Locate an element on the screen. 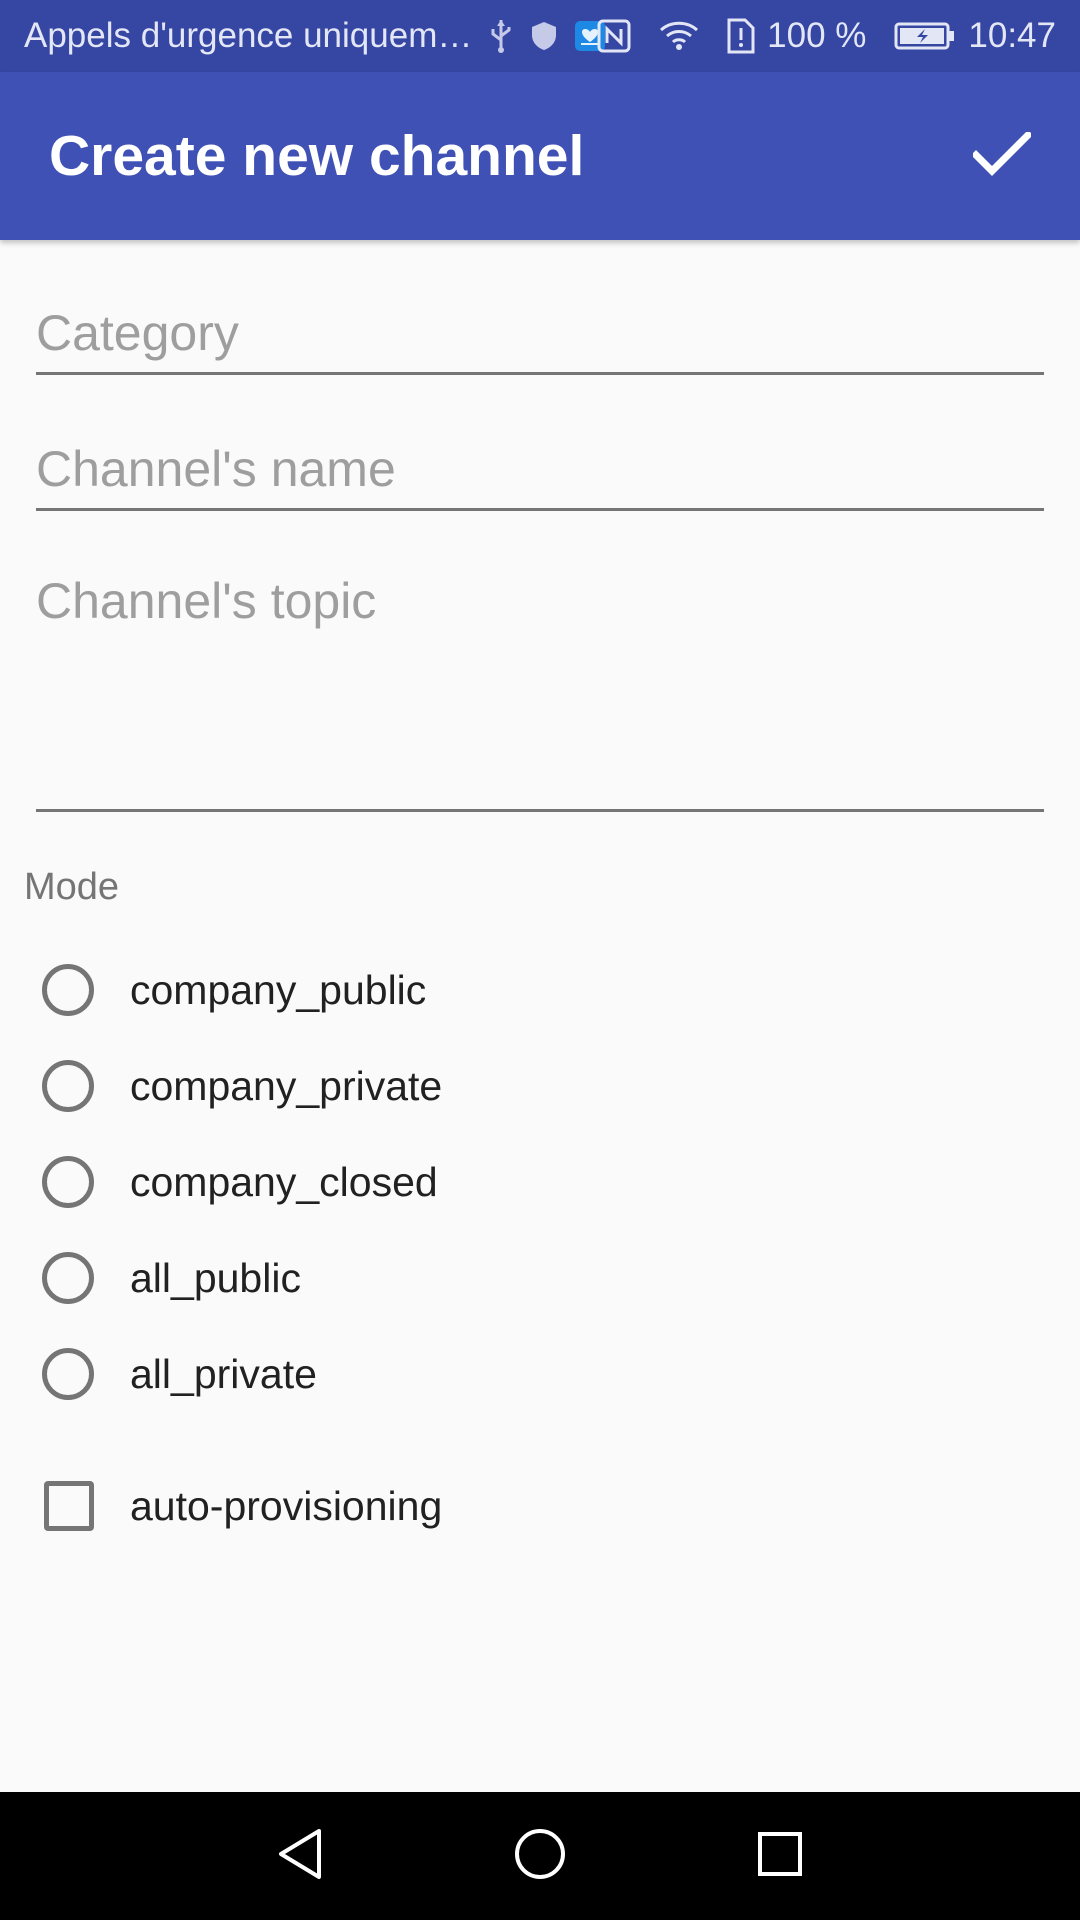  home-icon is located at coordinates (540, 1856).